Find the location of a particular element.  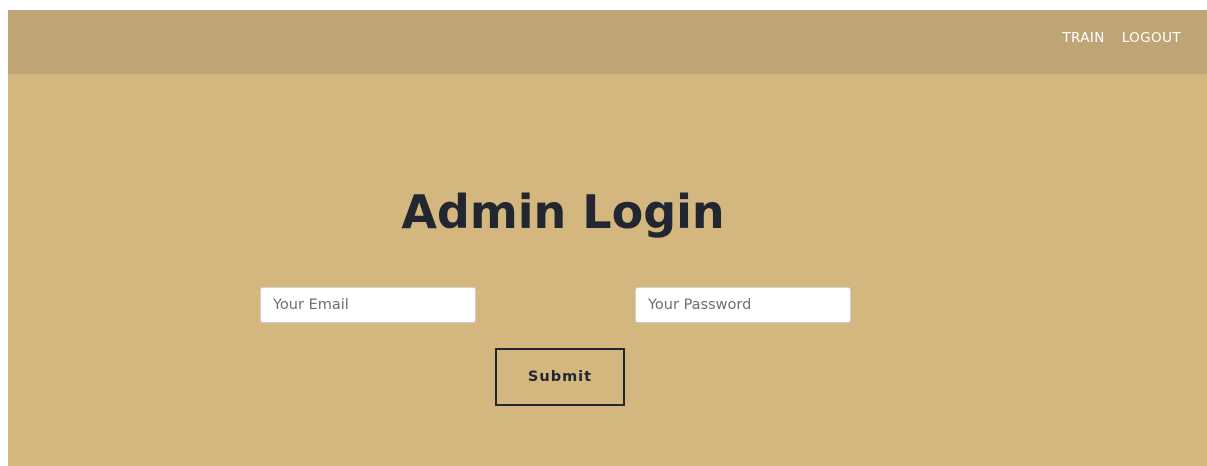

nav-item-train: TRAIN is located at coordinates (1083, 38).